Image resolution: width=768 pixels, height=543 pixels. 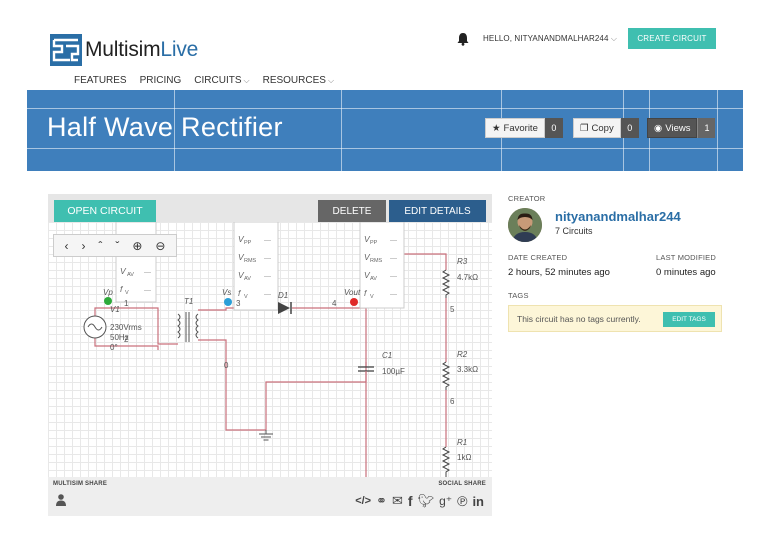 What do you see at coordinates (467, 277) in the screenshot?
I see `label-r3-value: 4.7kΩ` at bounding box center [467, 277].